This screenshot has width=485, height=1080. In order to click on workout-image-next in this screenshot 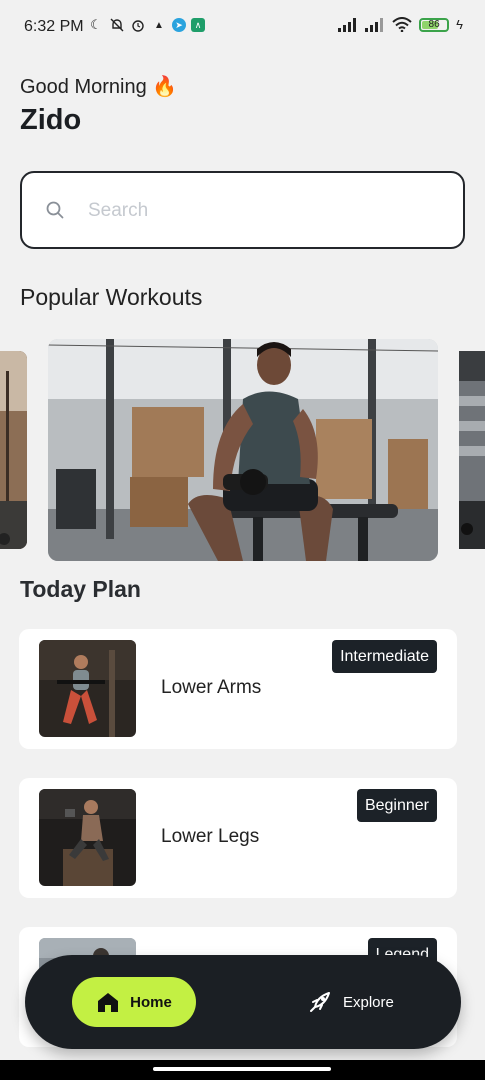, I will do `click(472, 450)`.